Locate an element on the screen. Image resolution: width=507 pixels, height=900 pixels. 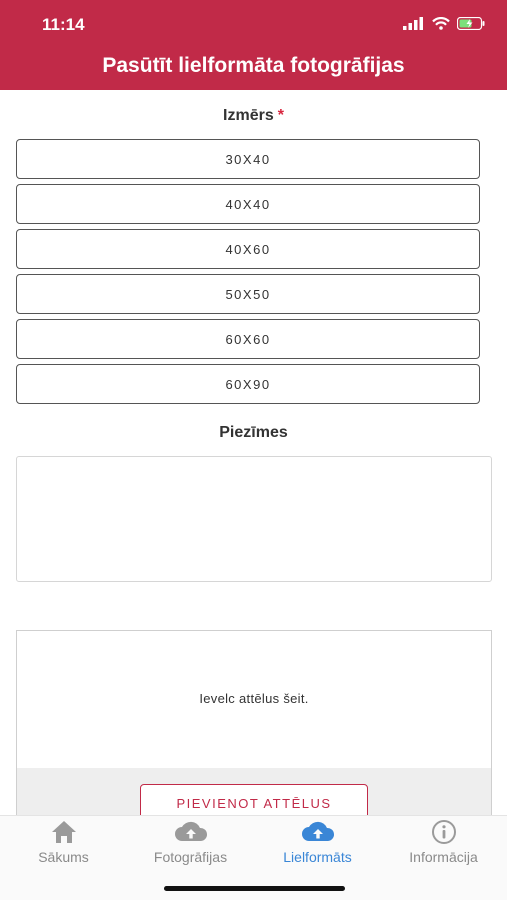
size-option-50x50: 50X50 is located at coordinates (248, 294).